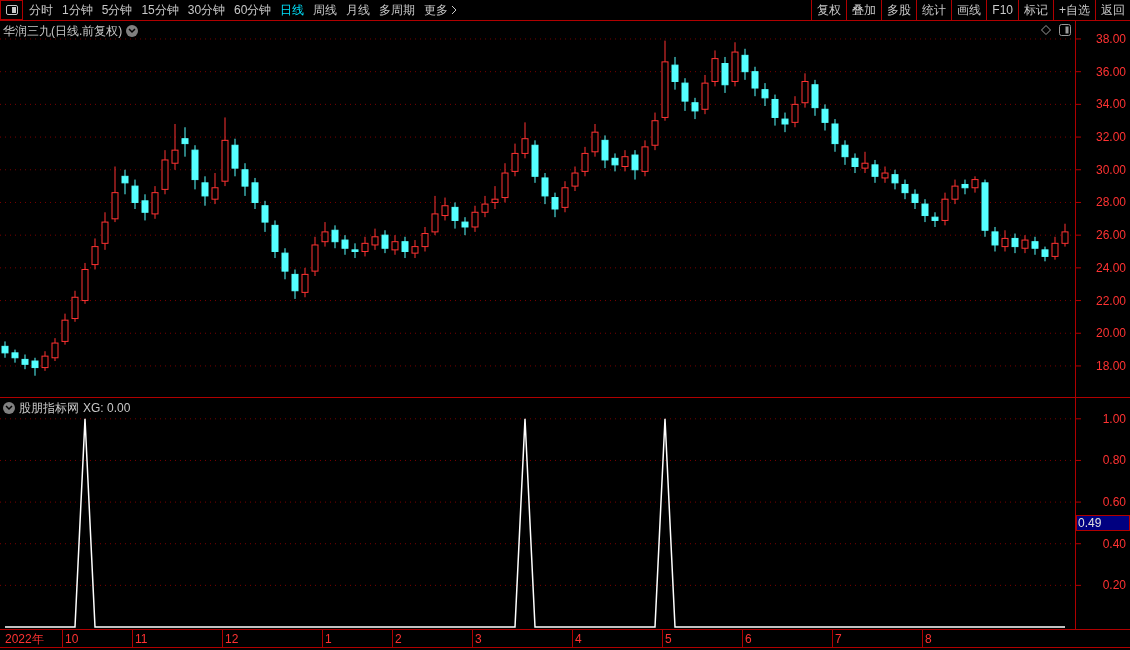 The height and width of the screenshot is (650, 1130). Describe the element at coordinates (41, 10) in the screenshot. I see `period-tab: 分时` at that location.